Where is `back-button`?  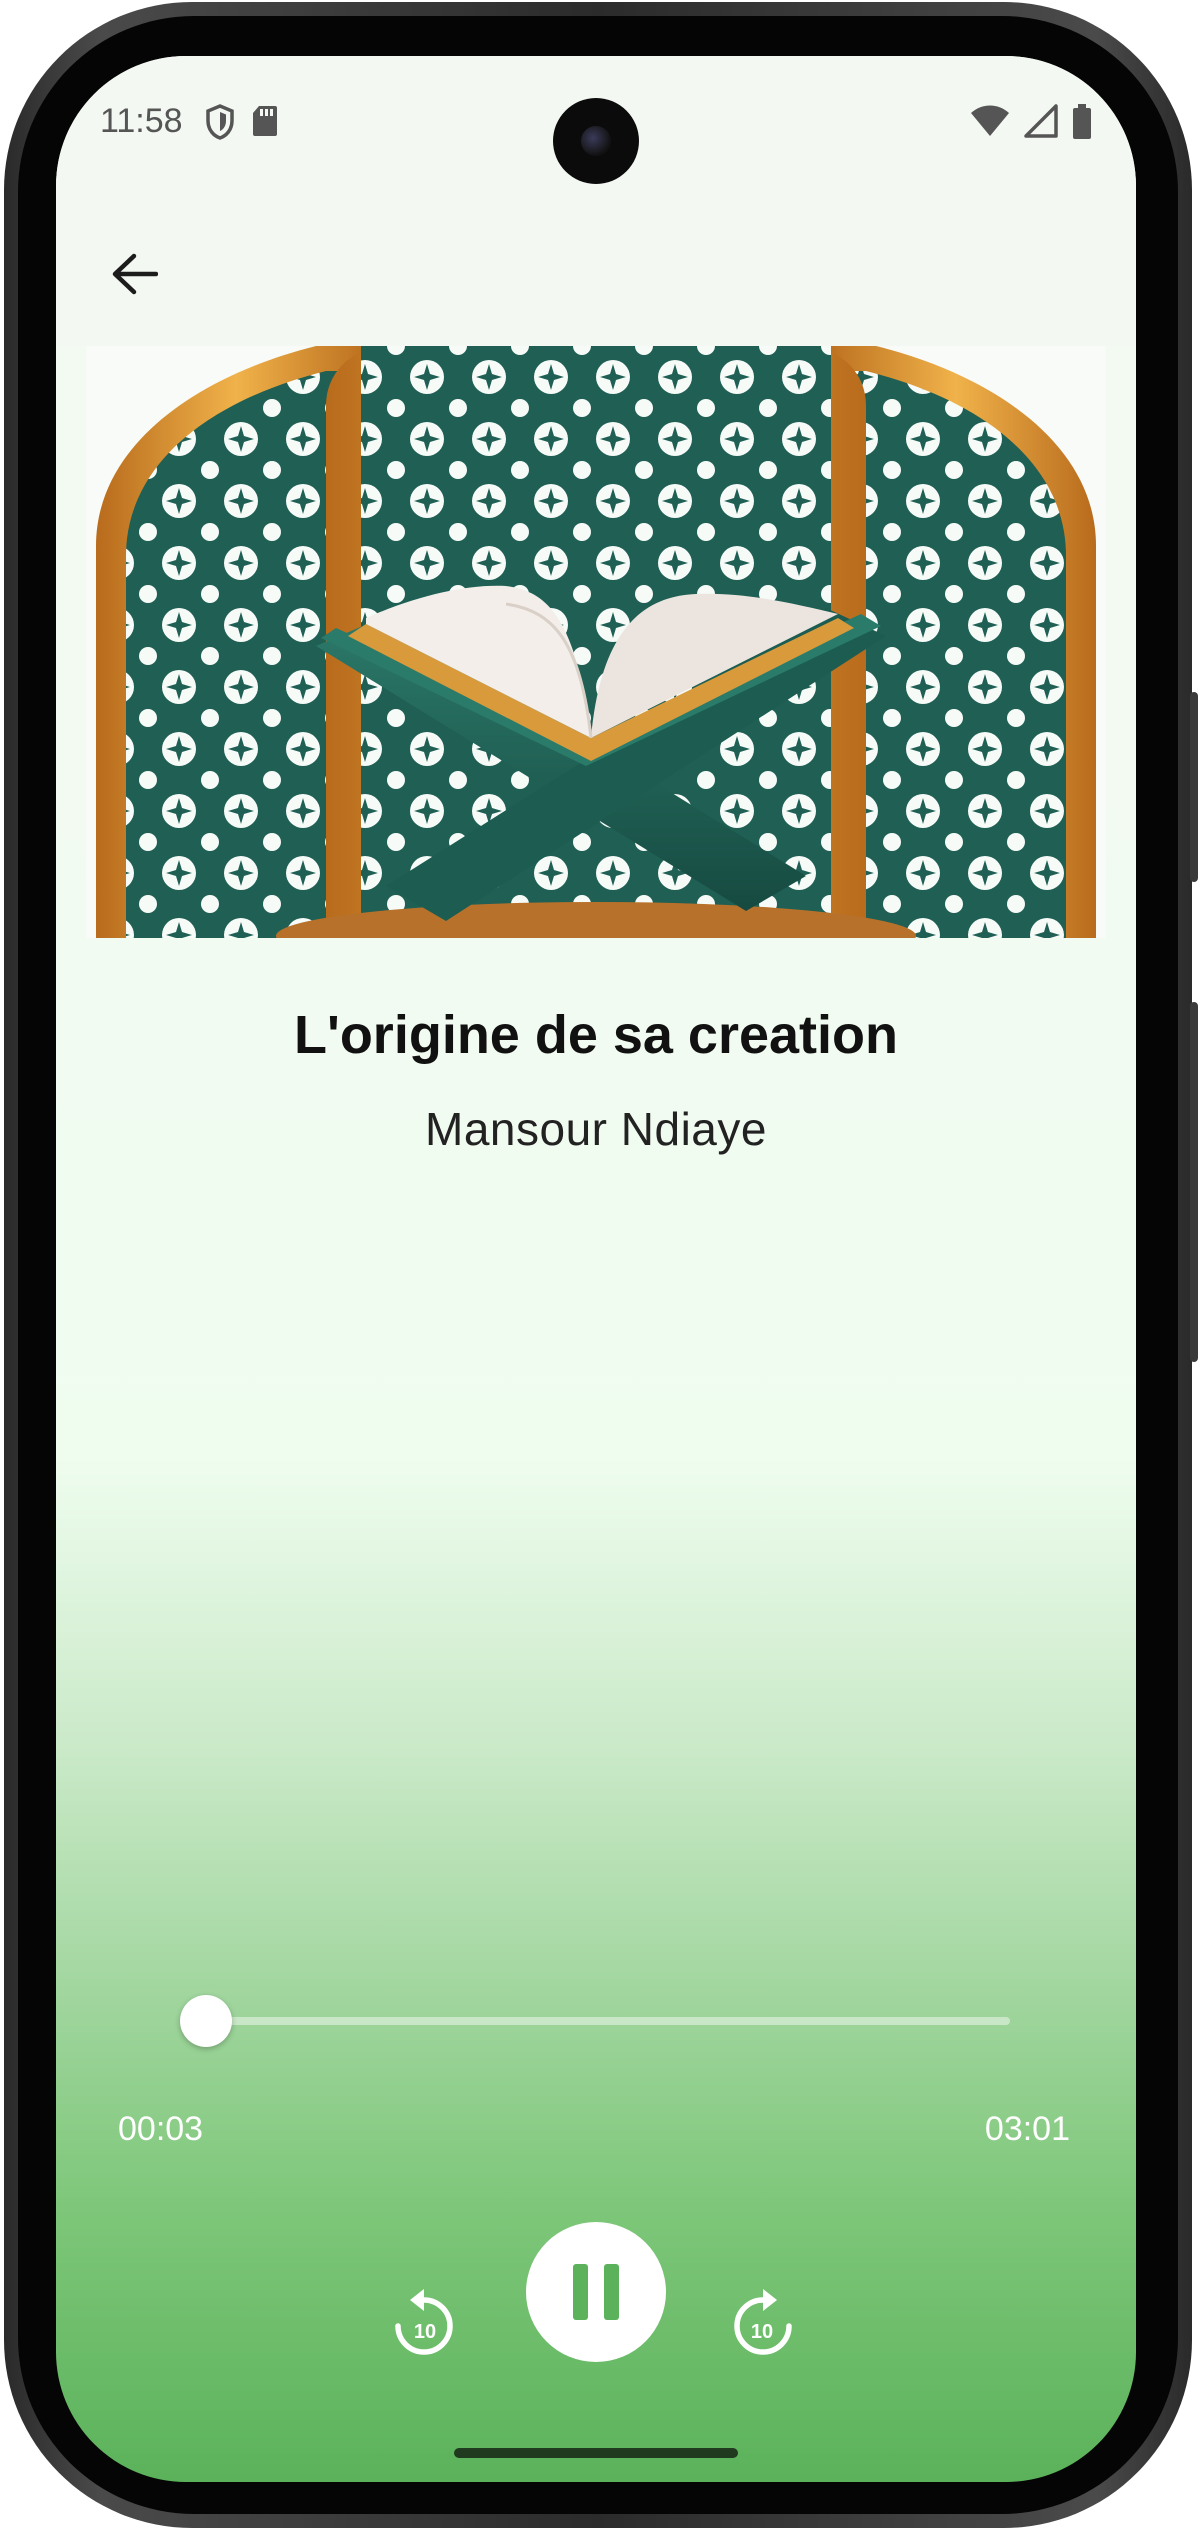 back-button is located at coordinates (134, 276).